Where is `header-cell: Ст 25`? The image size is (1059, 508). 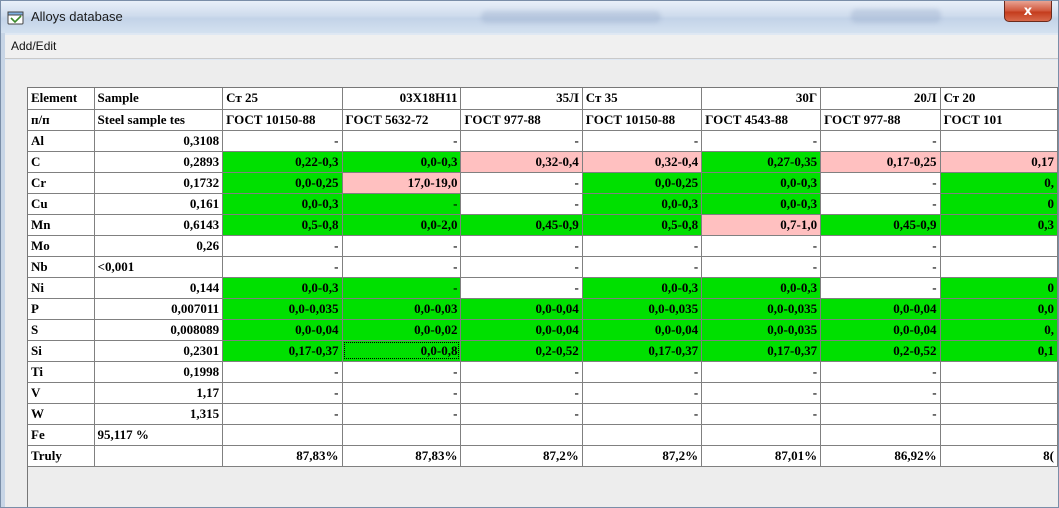
header-cell: Ст 25 is located at coordinates (282, 99).